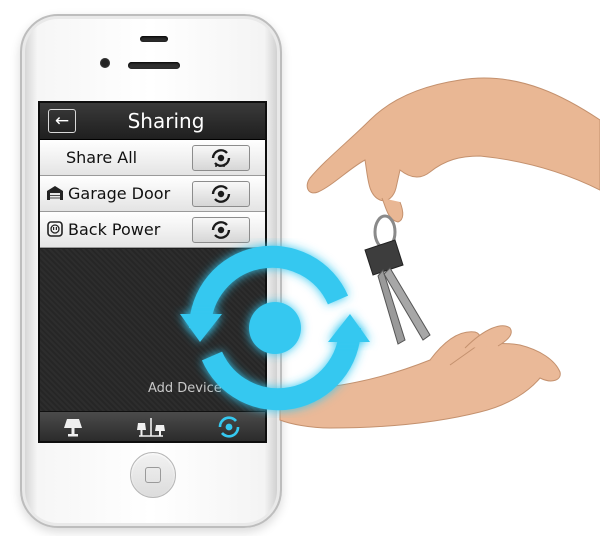 The height and width of the screenshot is (536, 600). I want to click on row-label: Back Power, so click(114, 229).